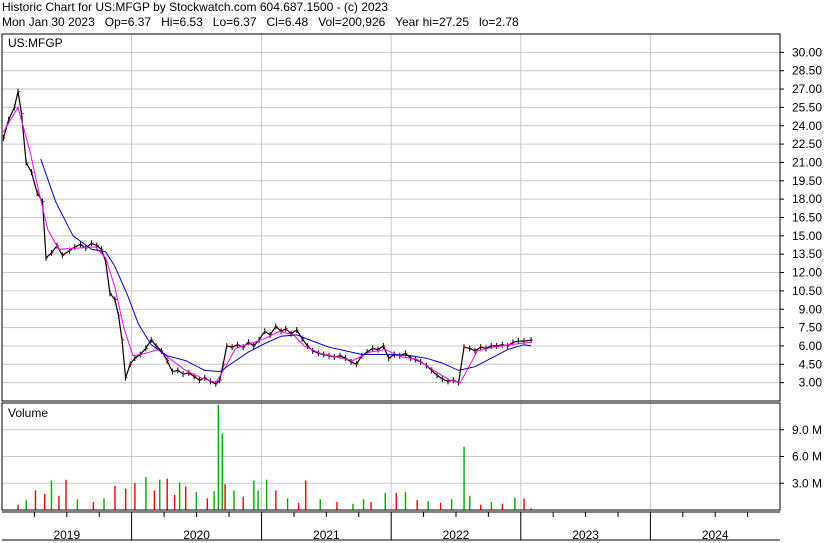 This screenshot has height=543, width=830. I want to click on price-panel-title: US:MFGP, so click(35, 43).